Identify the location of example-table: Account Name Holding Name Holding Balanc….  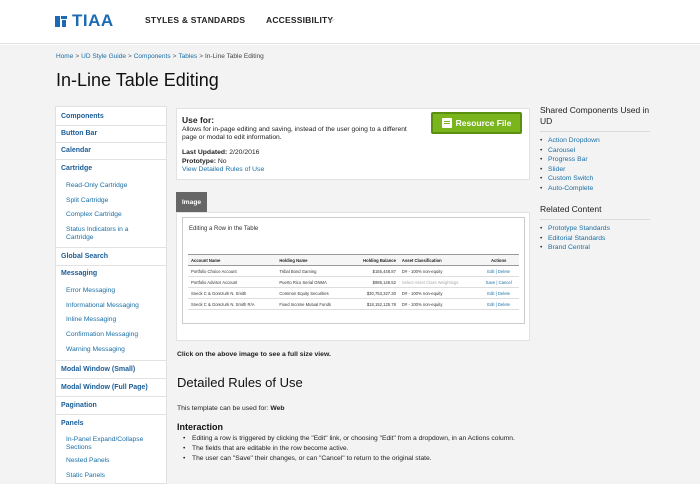
(353, 282).